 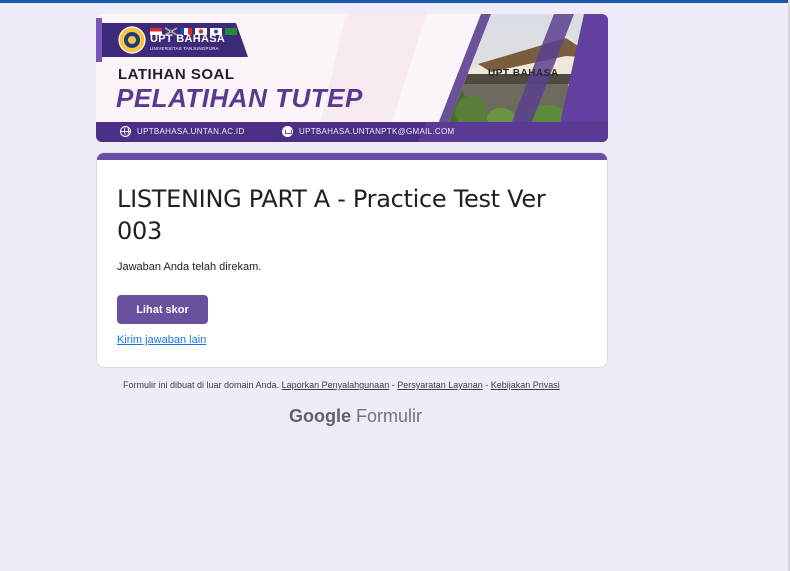 What do you see at coordinates (184, 48) in the screenshot?
I see `brand-subtitle: UNIVERSITAS TANJUNGPURA` at bounding box center [184, 48].